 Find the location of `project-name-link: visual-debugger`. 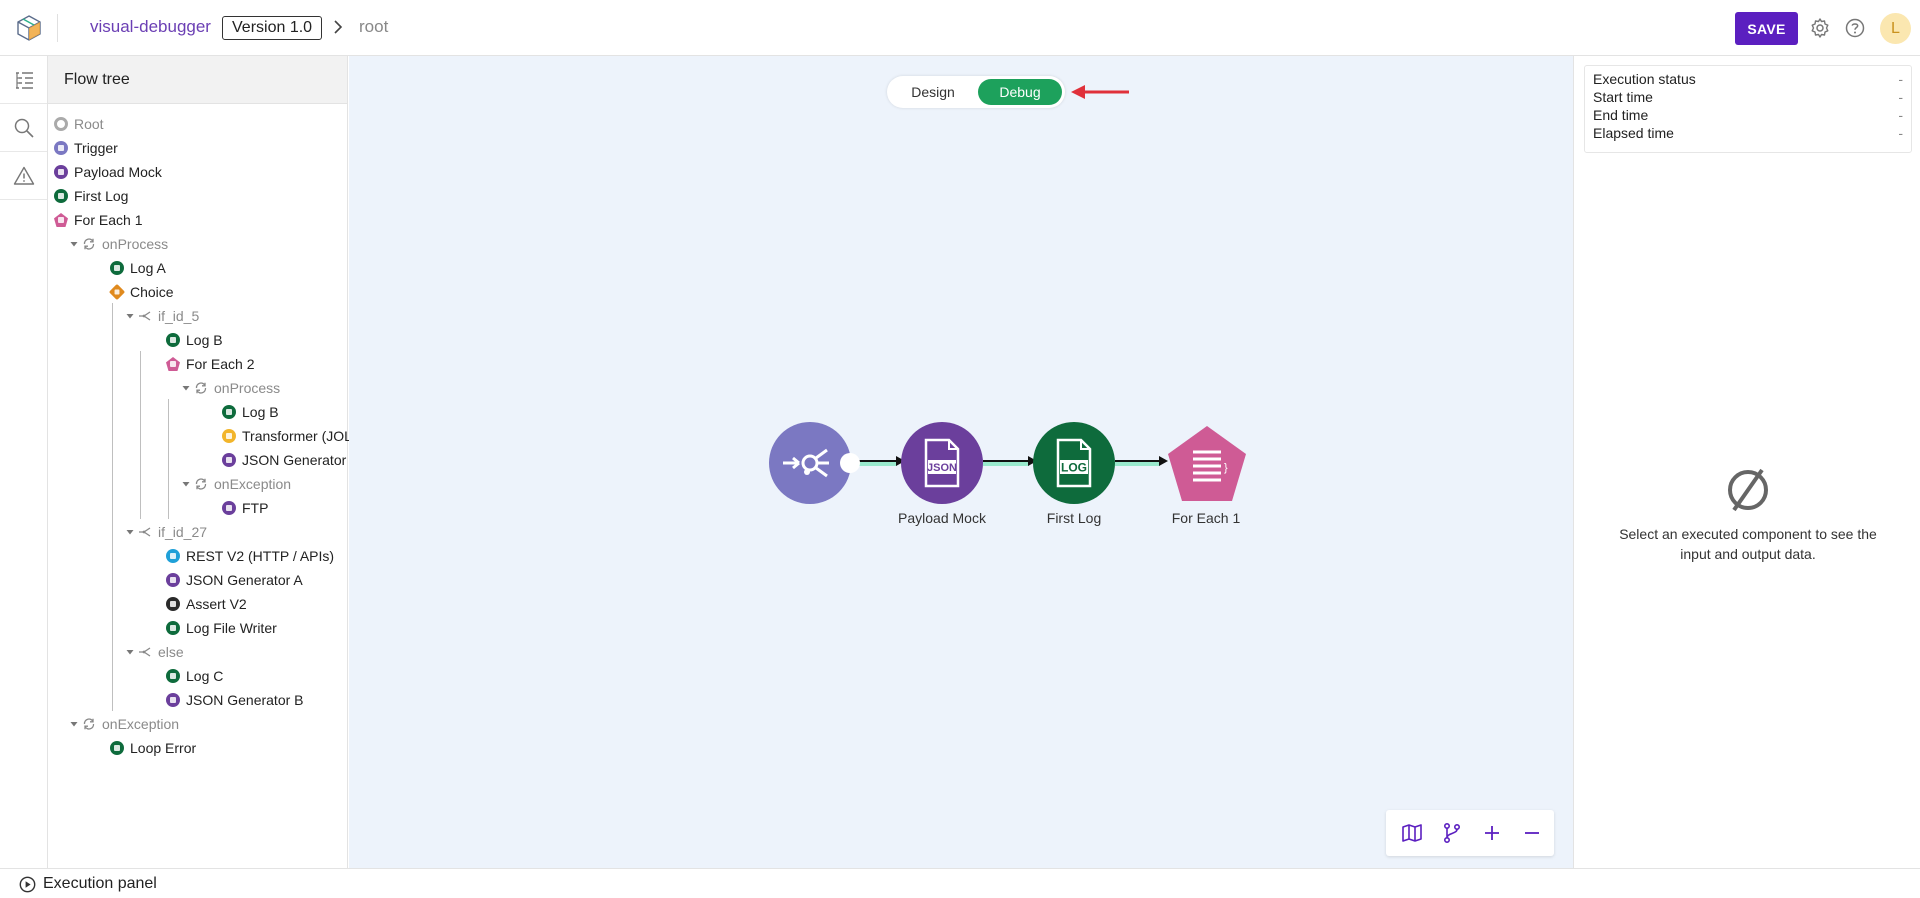

project-name-link: visual-debugger is located at coordinates (150, 27).